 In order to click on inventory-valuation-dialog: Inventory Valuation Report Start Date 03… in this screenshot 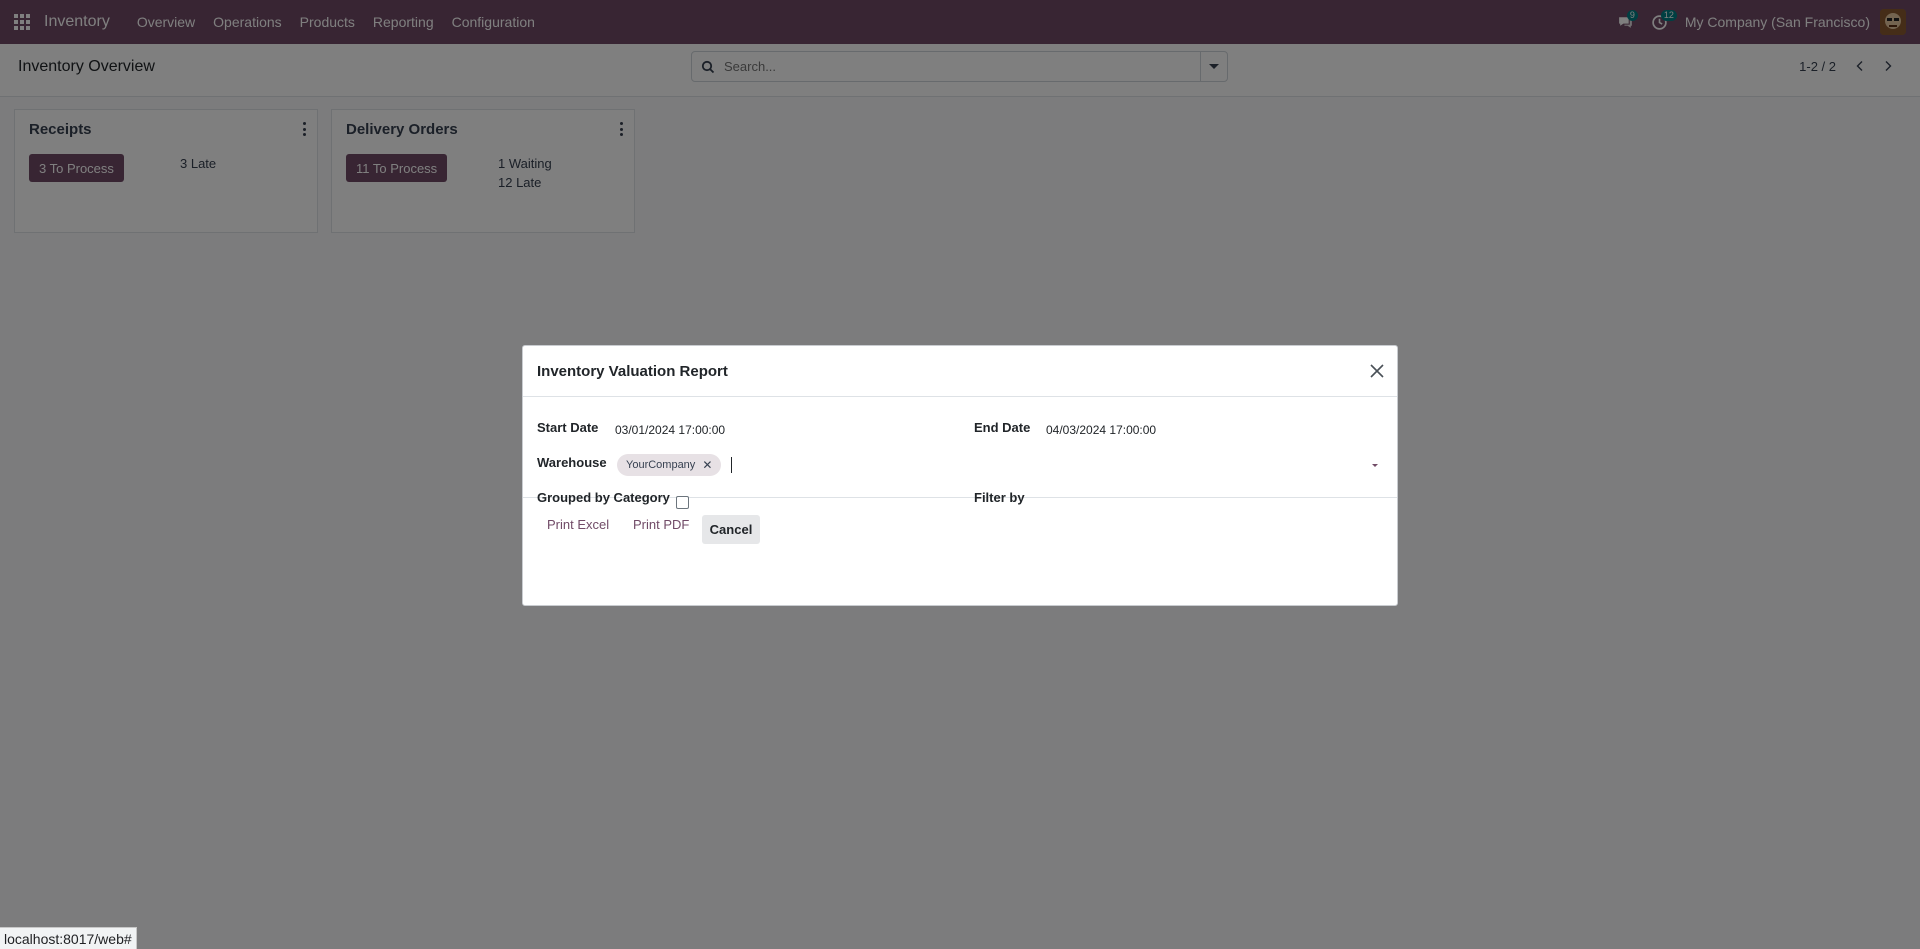, I will do `click(960, 475)`.